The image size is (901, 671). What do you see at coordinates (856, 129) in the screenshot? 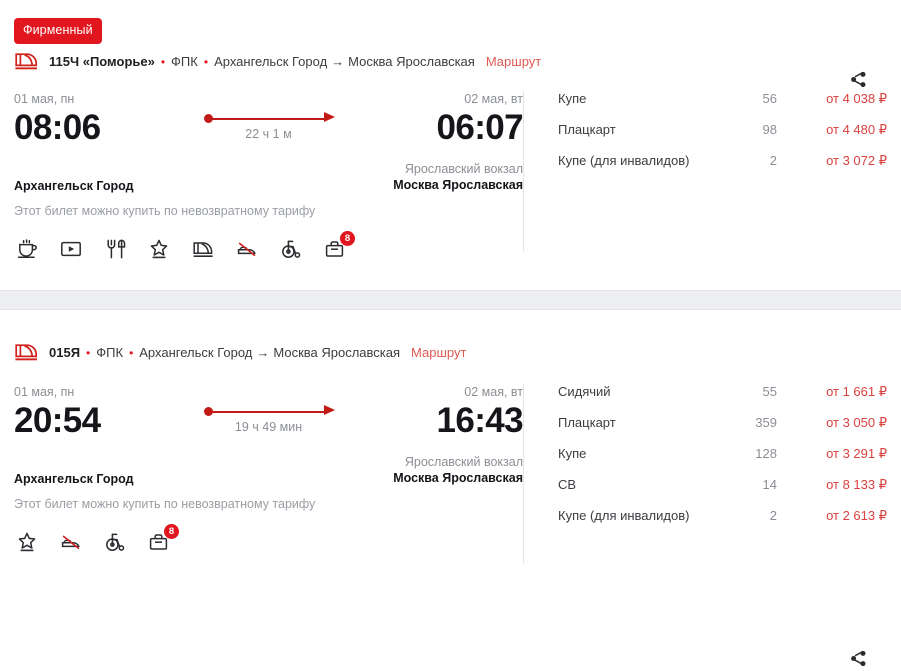
I see `fare-price: от 4 480 ₽` at bounding box center [856, 129].